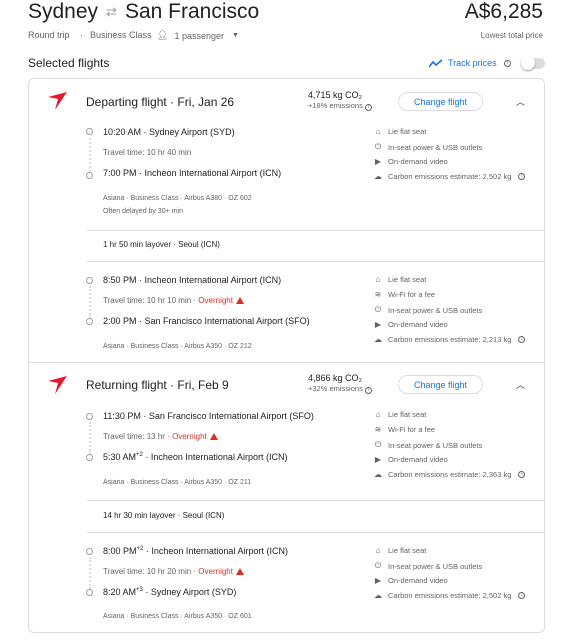 Image resolution: width=563 pixels, height=640 pixels. Describe the element at coordinates (192, 11) in the screenshot. I see `destination-city: San Francisco` at that location.